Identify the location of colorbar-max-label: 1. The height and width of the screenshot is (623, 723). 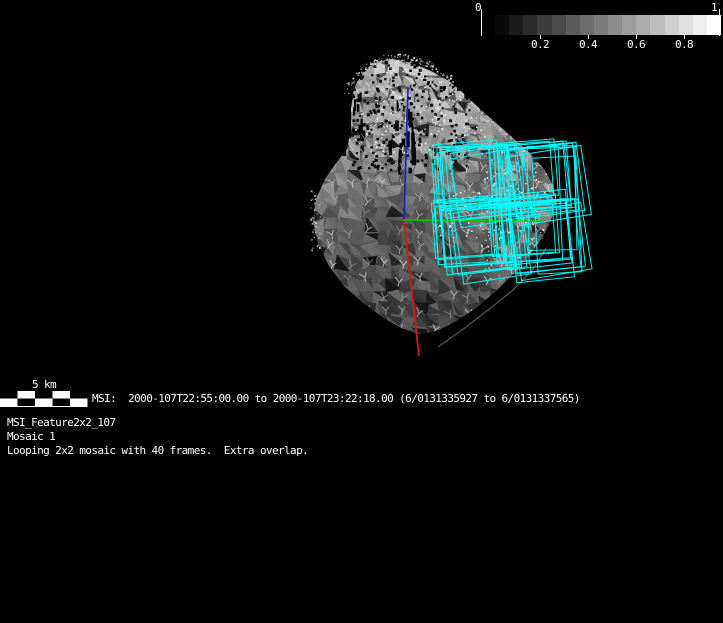
(714, 7).